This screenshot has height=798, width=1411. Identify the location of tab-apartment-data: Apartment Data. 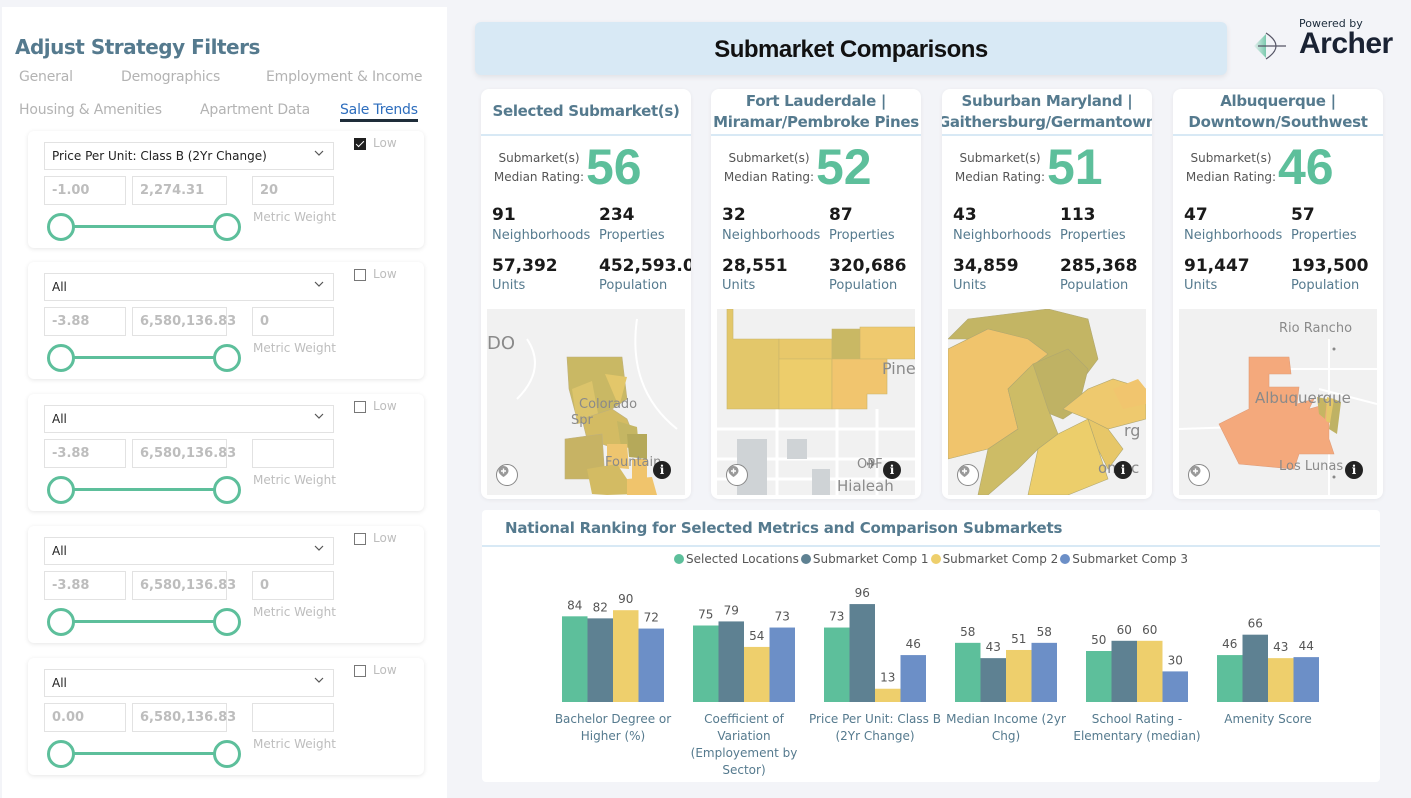
(255, 110).